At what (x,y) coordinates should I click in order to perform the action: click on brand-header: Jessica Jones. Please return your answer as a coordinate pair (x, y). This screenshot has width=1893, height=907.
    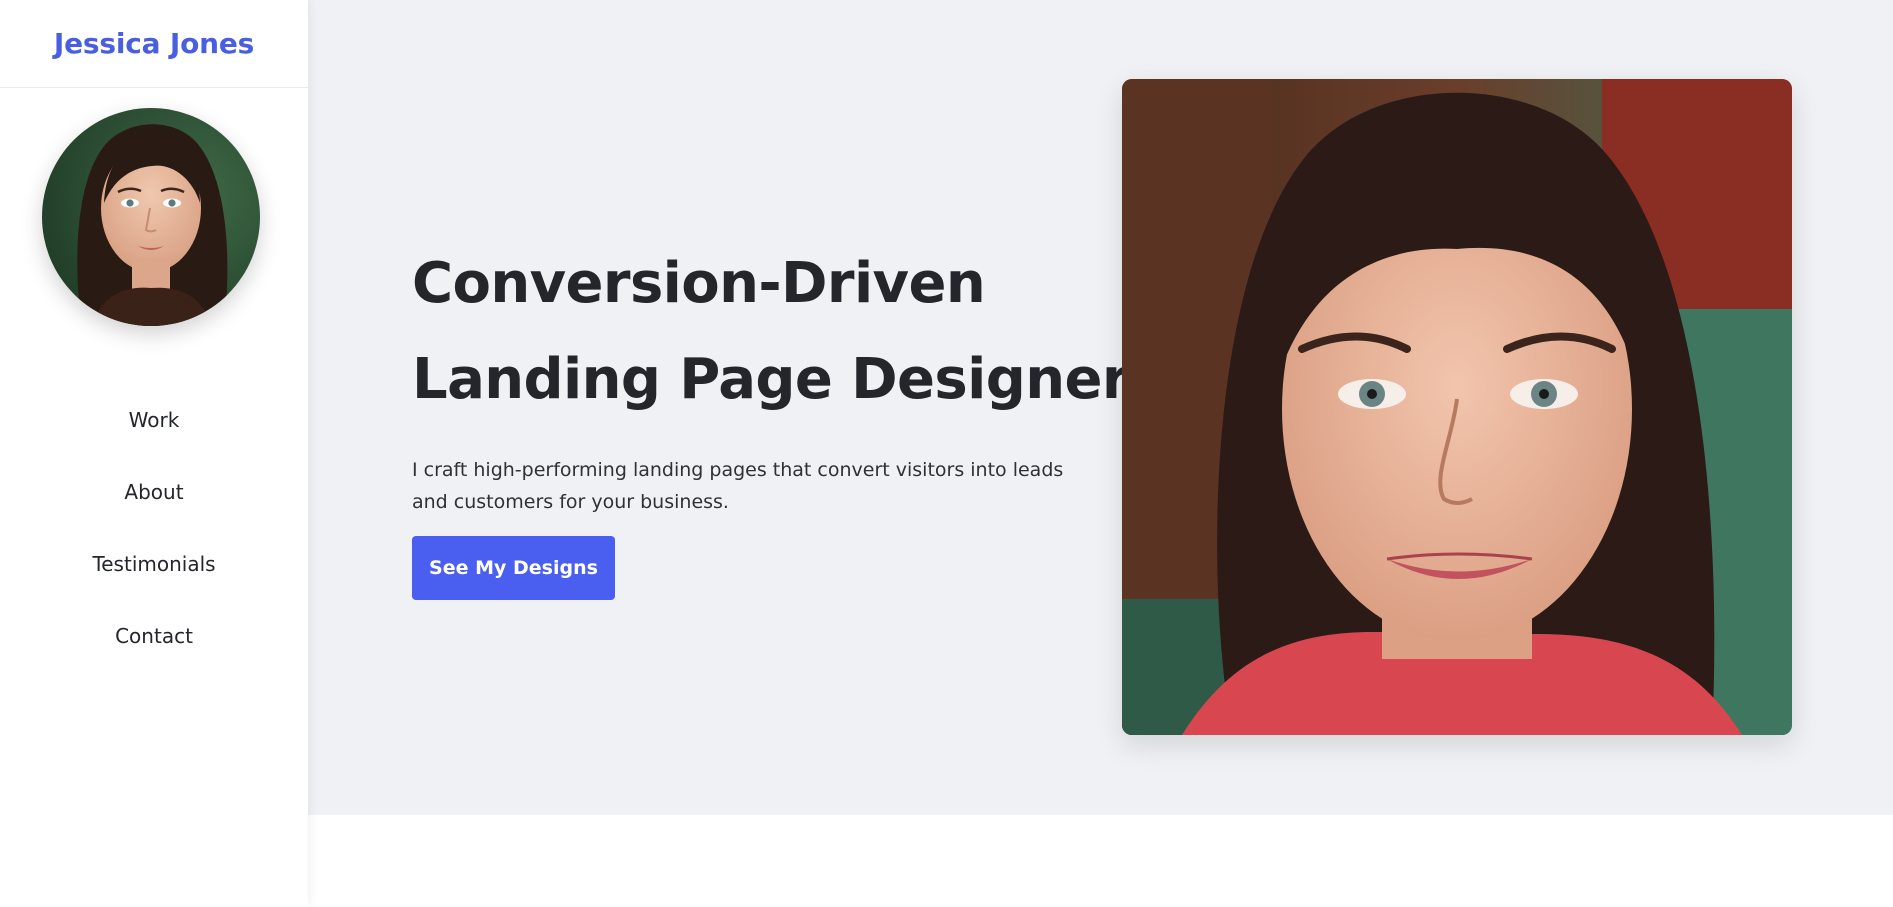
    Looking at the image, I should click on (154, 44).